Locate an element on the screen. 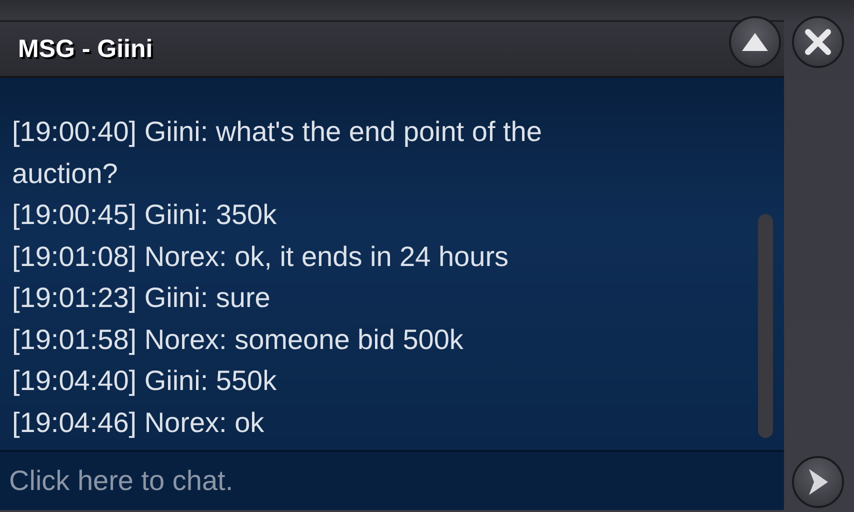  close-icon is located at coordinates (818, 42).